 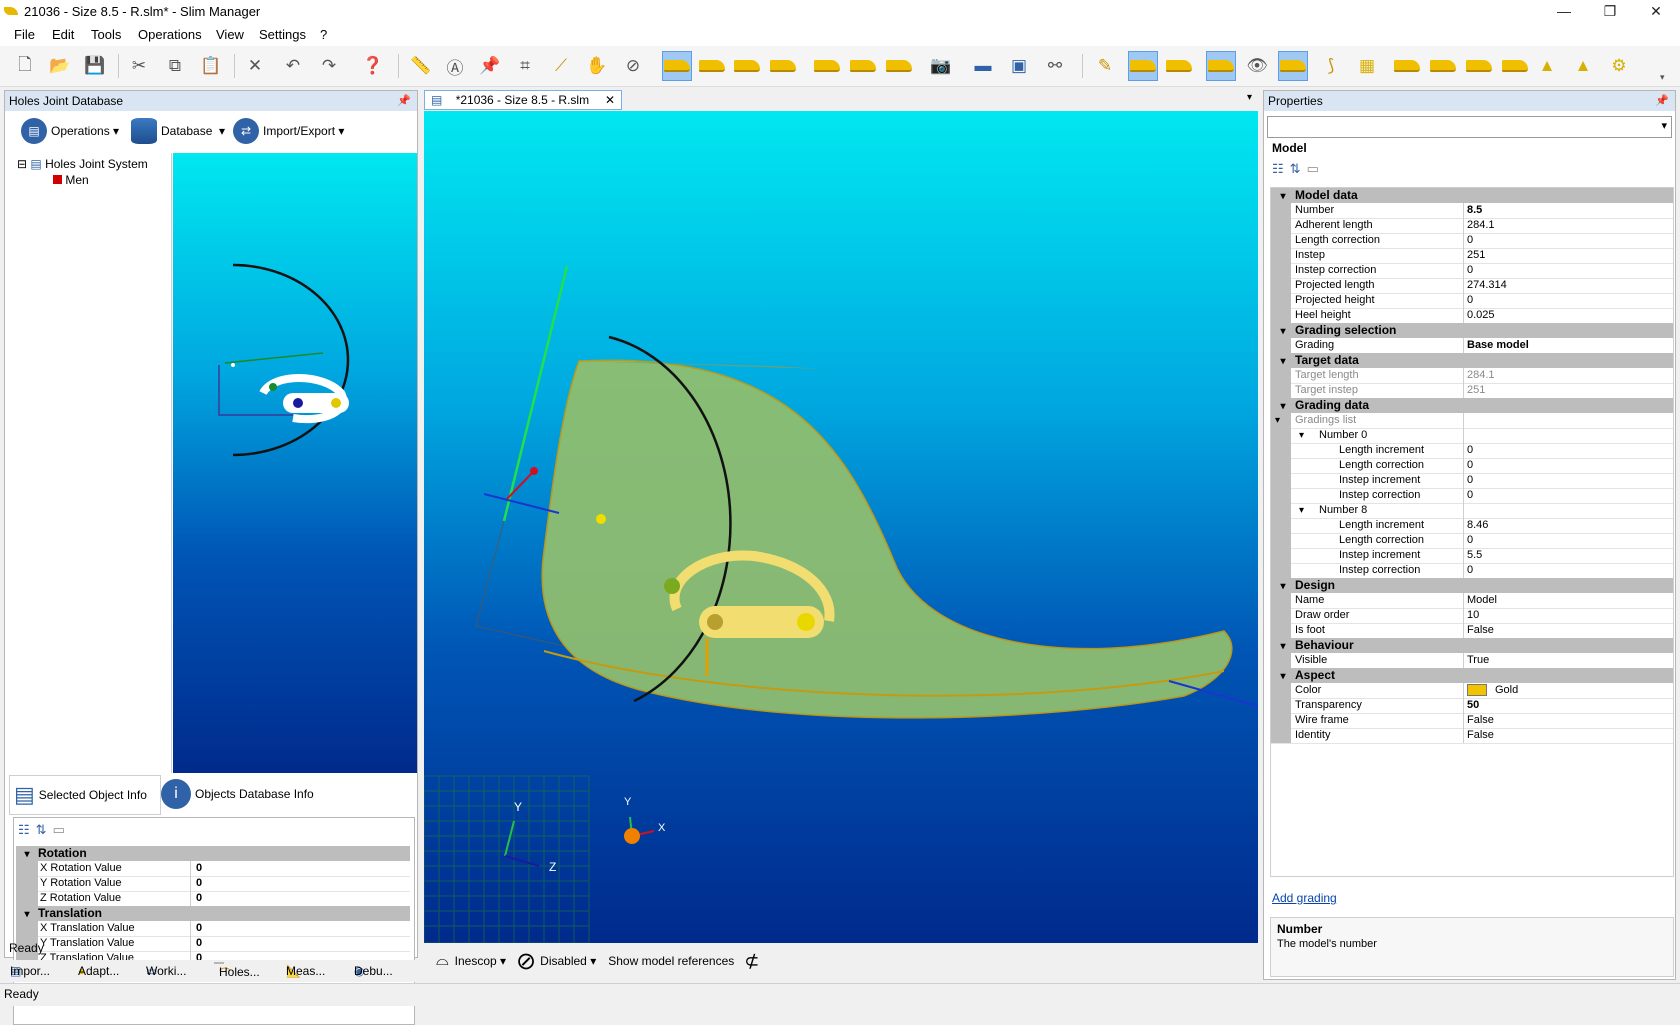 I want to click on menu-tools: Tools, so click(x=106, y=34).